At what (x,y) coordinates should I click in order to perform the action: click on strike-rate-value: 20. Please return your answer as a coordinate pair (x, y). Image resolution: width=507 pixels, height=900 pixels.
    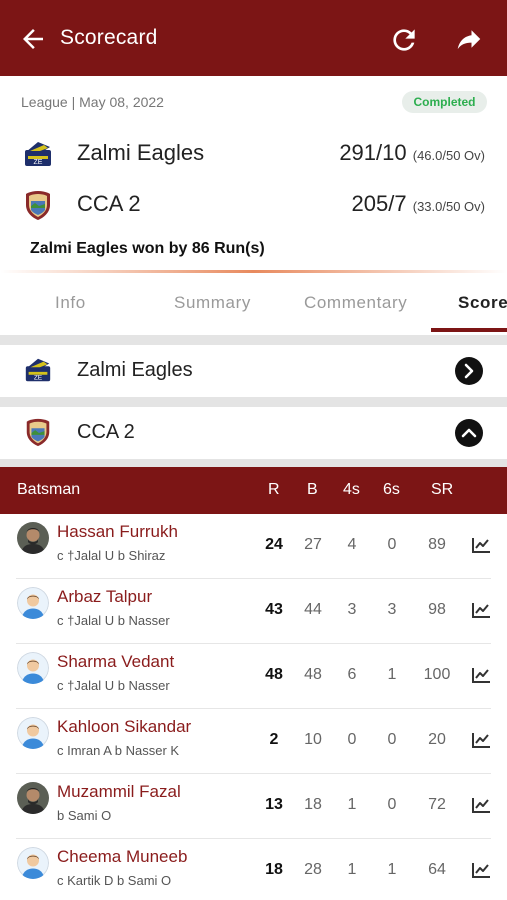
    Looking at the image, I should click on (437, 739).